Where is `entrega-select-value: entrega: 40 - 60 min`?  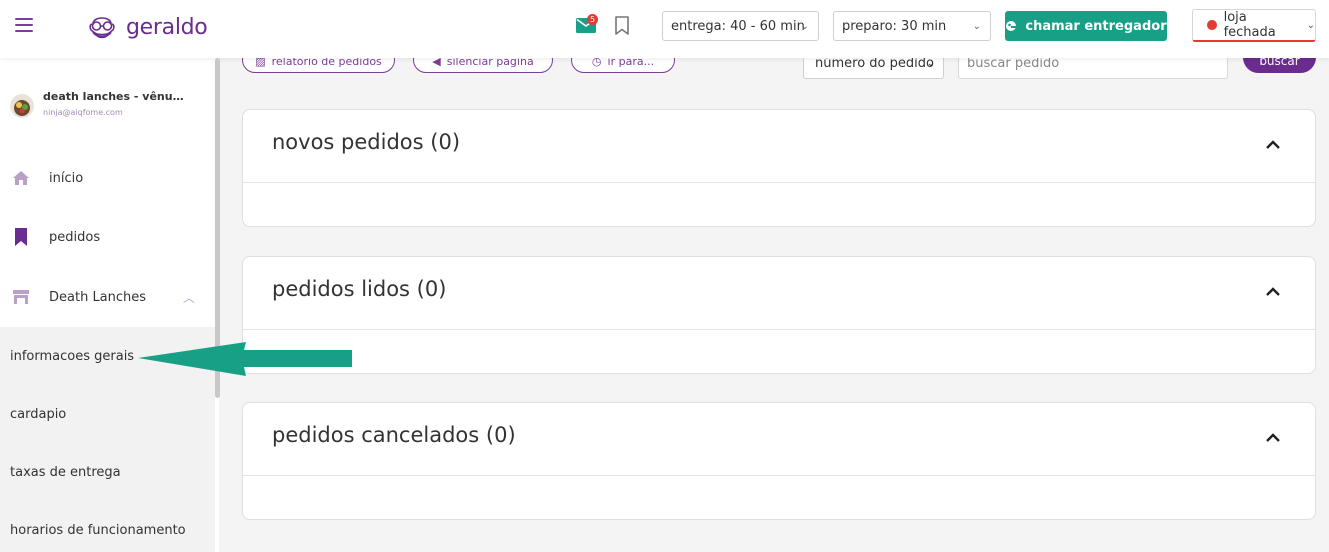
entrega-select-value: entrega: 40 - 60 min is located at coordinates (738, 26).